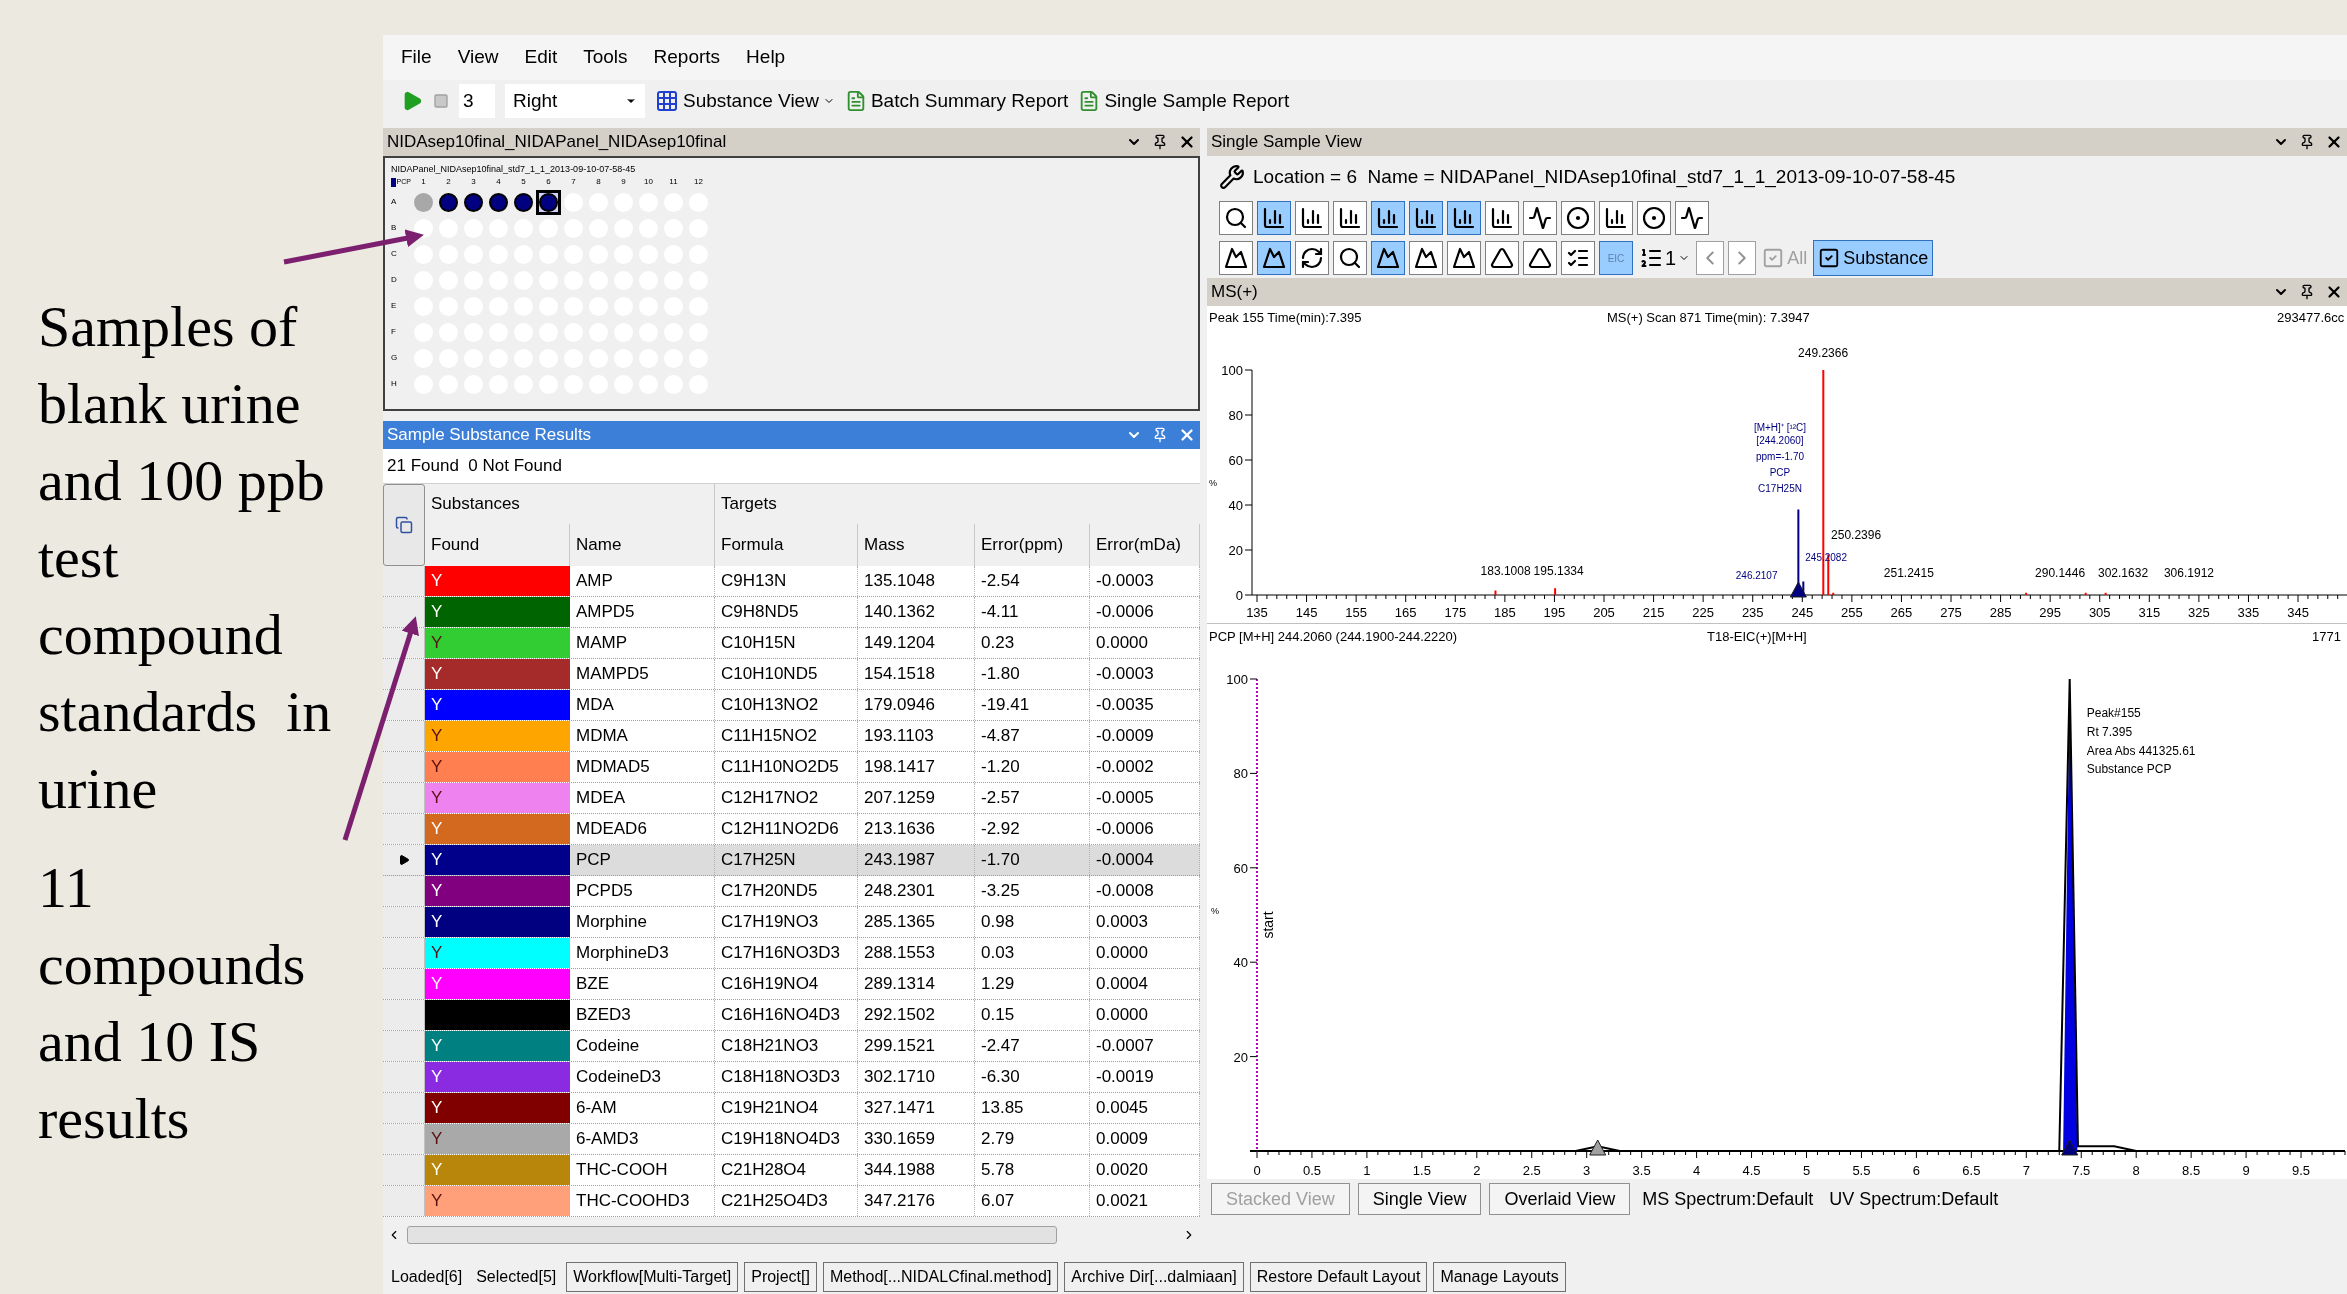 The width and height of the screenshot is (2347, 1294). I want to click on table-row: Y AMPD5 C9H8ND5 140.1362 -4.11 -0.0006, so click(791, 612).